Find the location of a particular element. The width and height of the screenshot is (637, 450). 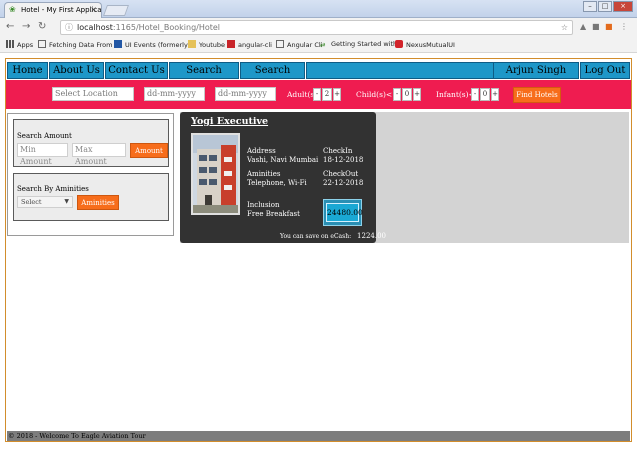

window-controls: – □ × is located at coordinates (608, 6).